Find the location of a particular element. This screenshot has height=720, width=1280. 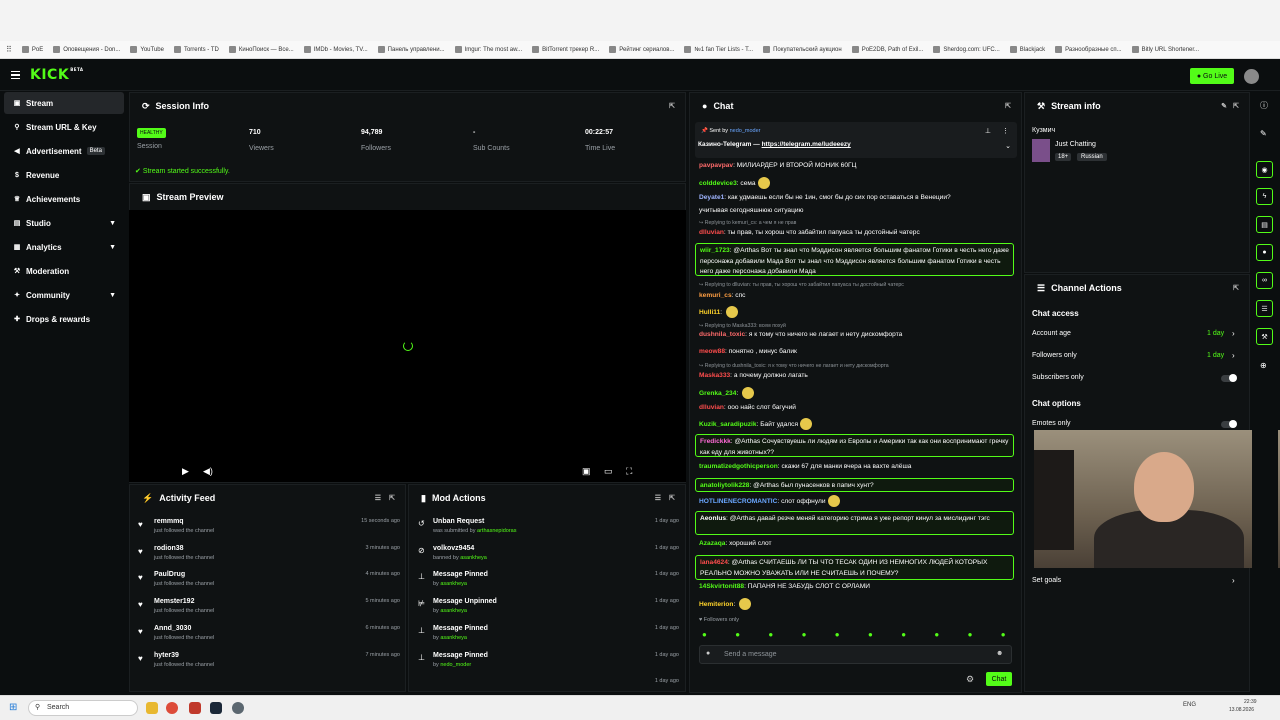

account-age-value: 1 day is located at coordinates (1215, 333).